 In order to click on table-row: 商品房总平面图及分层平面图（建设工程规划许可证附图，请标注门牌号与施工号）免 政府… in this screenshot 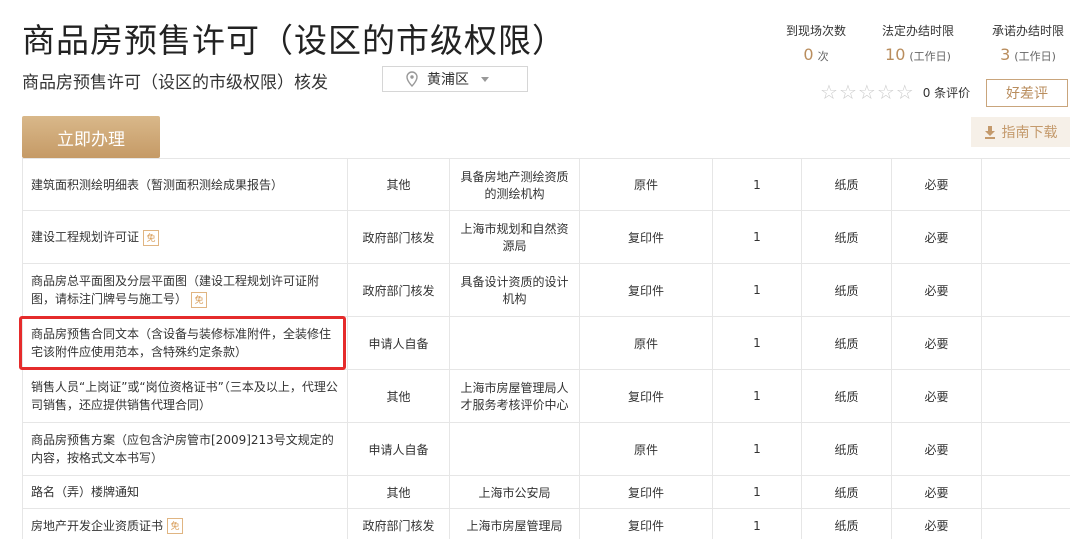, I will do `click(546, 290)`.